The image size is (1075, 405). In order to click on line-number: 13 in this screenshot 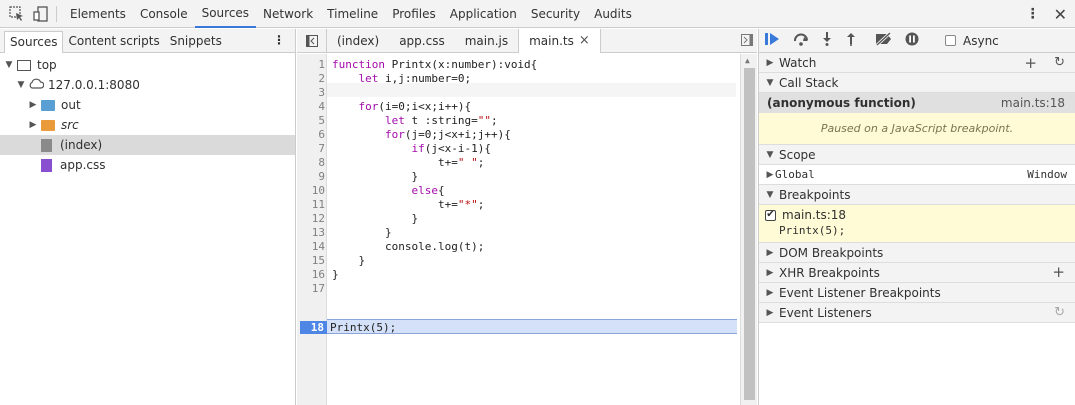, I will do `click(318, 232)`.